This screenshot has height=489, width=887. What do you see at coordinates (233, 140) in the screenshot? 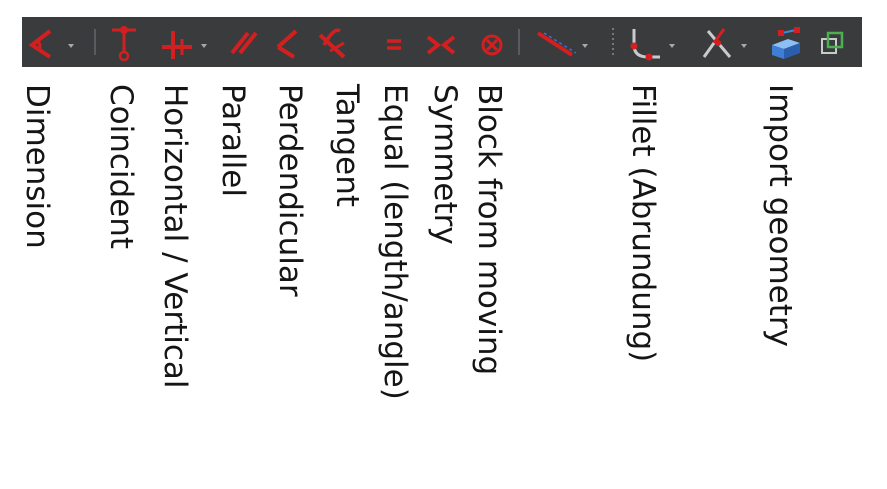
I see `label-parallel: Parallel` at bounding box center [233, 140].